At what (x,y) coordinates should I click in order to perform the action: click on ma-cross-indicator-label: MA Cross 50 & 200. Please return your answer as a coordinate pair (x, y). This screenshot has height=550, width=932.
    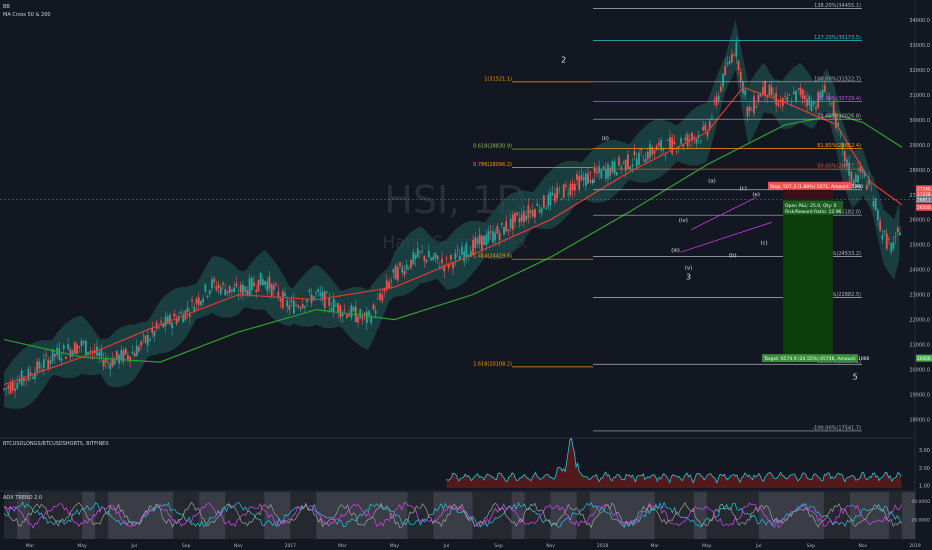
    Looking at the image, I should click on (27, 15).